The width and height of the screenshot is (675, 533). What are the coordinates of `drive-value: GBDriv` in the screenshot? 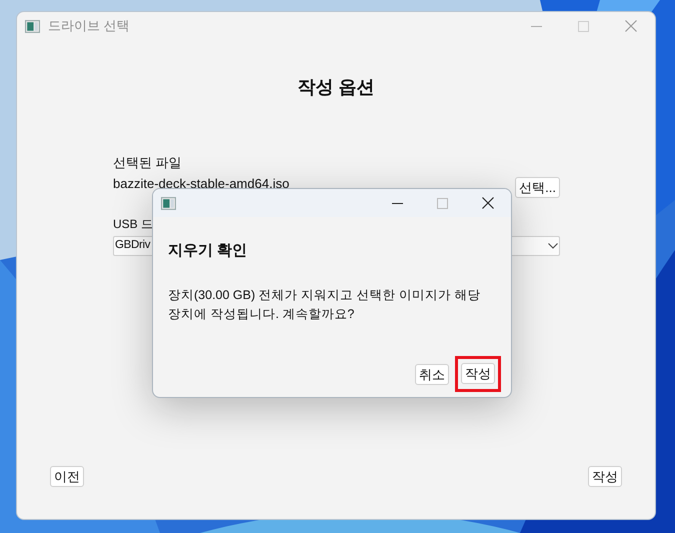 It's located at (132, 245).